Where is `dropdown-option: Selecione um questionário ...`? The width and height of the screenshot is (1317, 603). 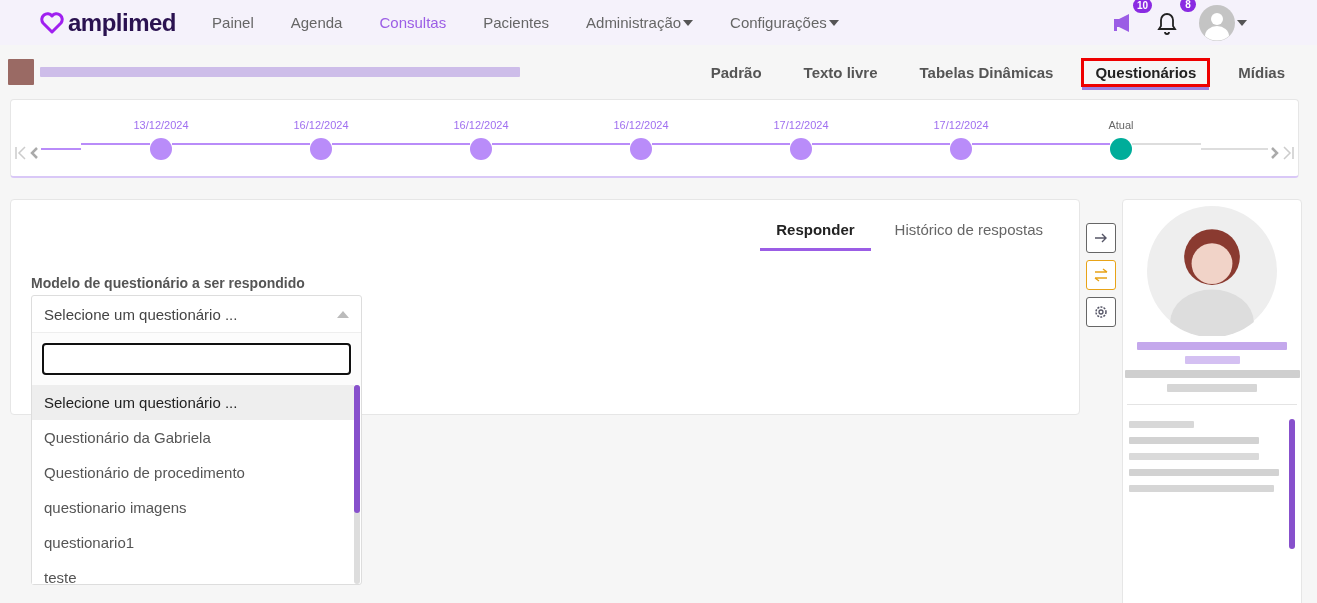 dropdown-option: Selecione um questionário ... is located at coordinates (193, 402).